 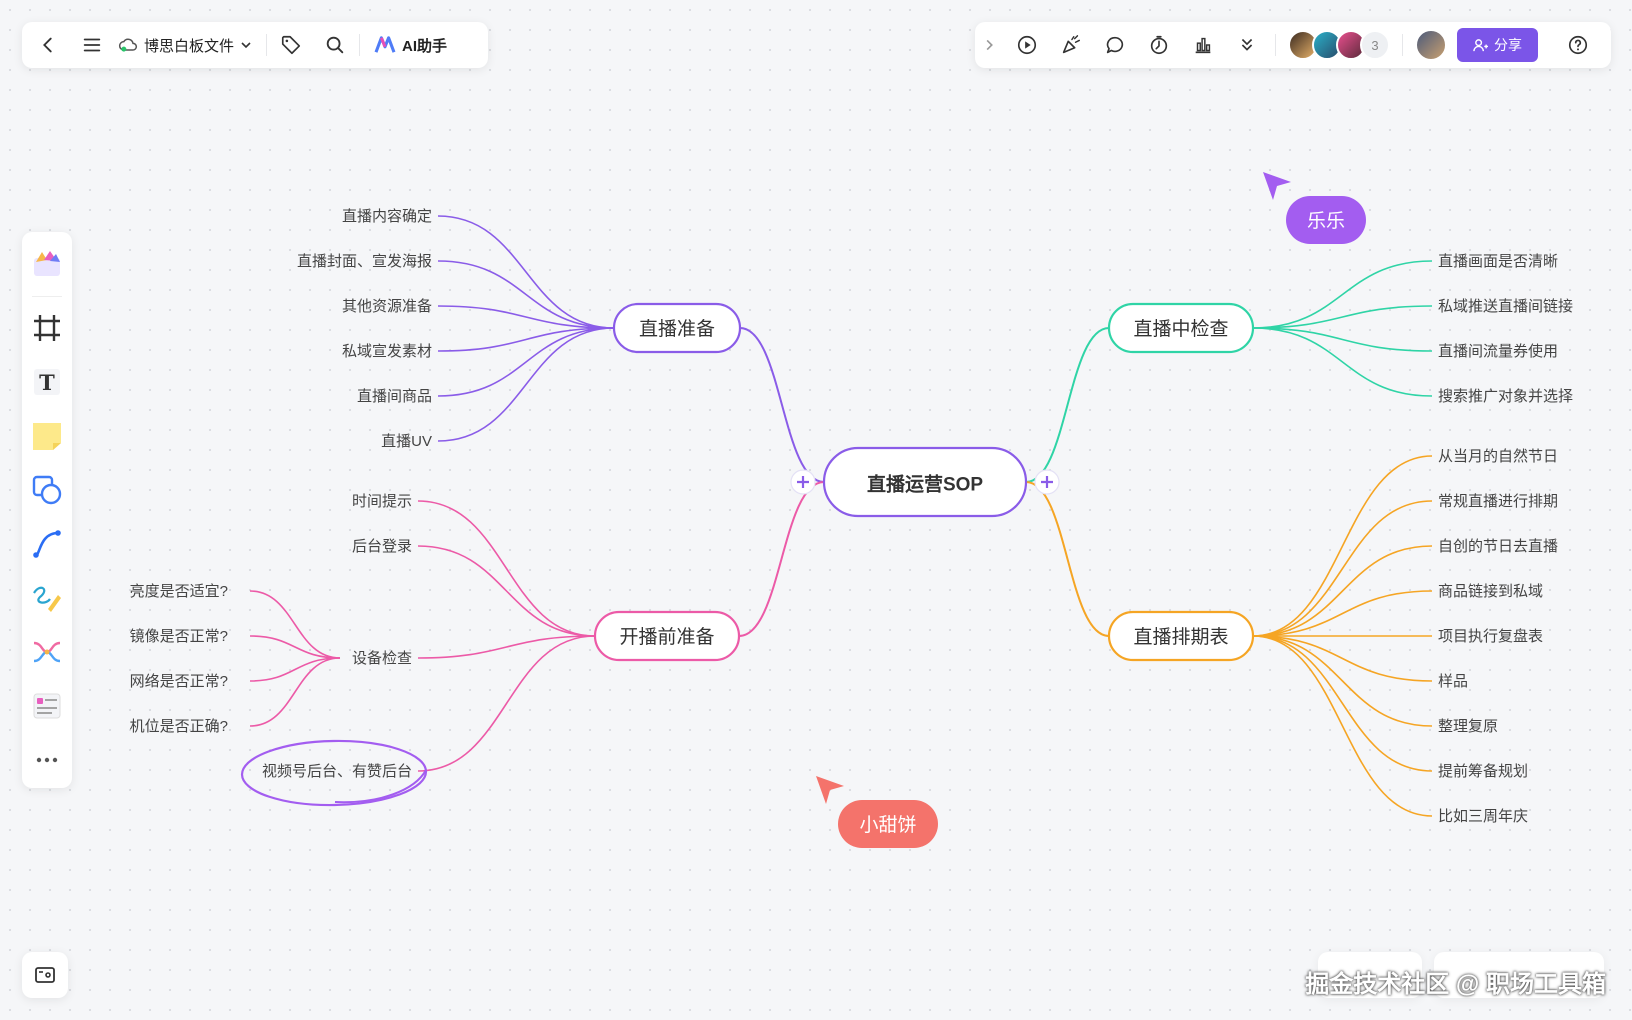 I want to click on sub-leaf: 网络是否正常?, so click(x=179, y=681).